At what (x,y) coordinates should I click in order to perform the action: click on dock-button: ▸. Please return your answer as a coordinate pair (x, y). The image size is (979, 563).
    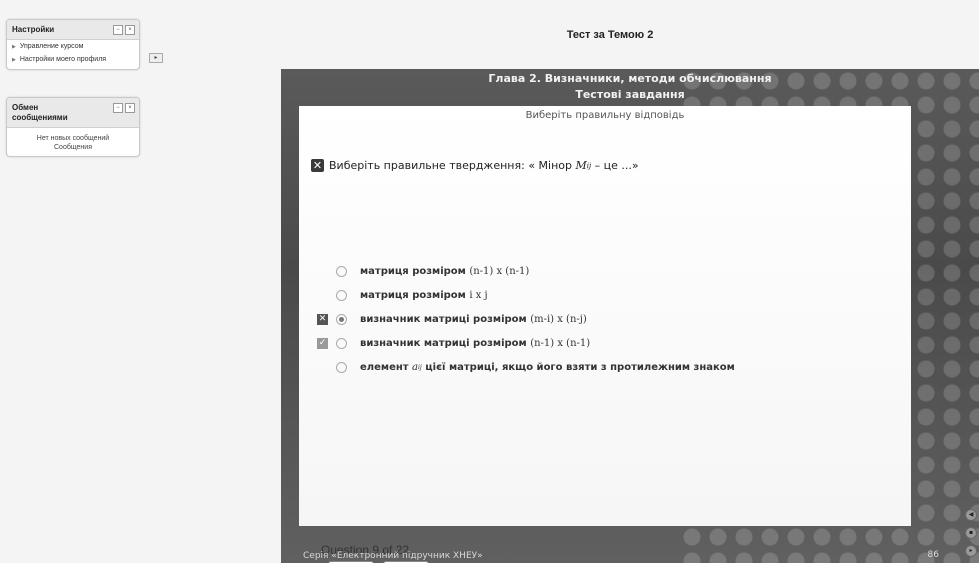
    Looking at the image, I should click on (156, 58).